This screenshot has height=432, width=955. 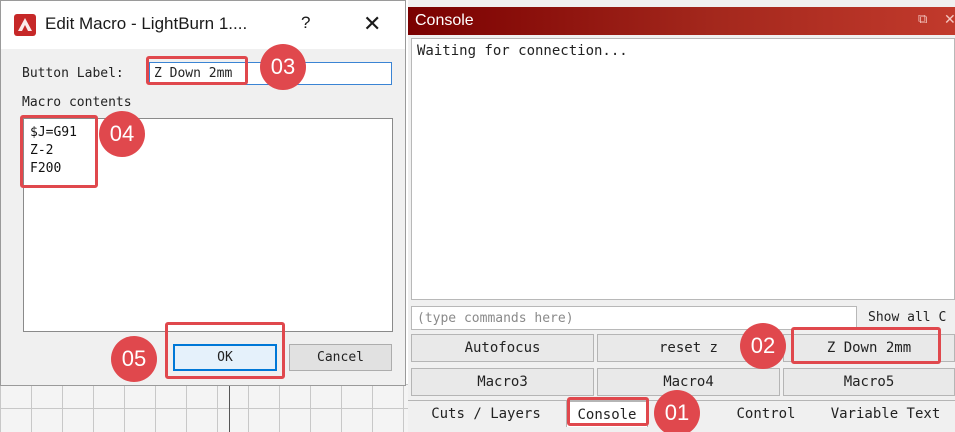 What do you see at coordinates (305, 23) in the screenshot?
I see `help-button: ?` at bounding box center [305, 23].